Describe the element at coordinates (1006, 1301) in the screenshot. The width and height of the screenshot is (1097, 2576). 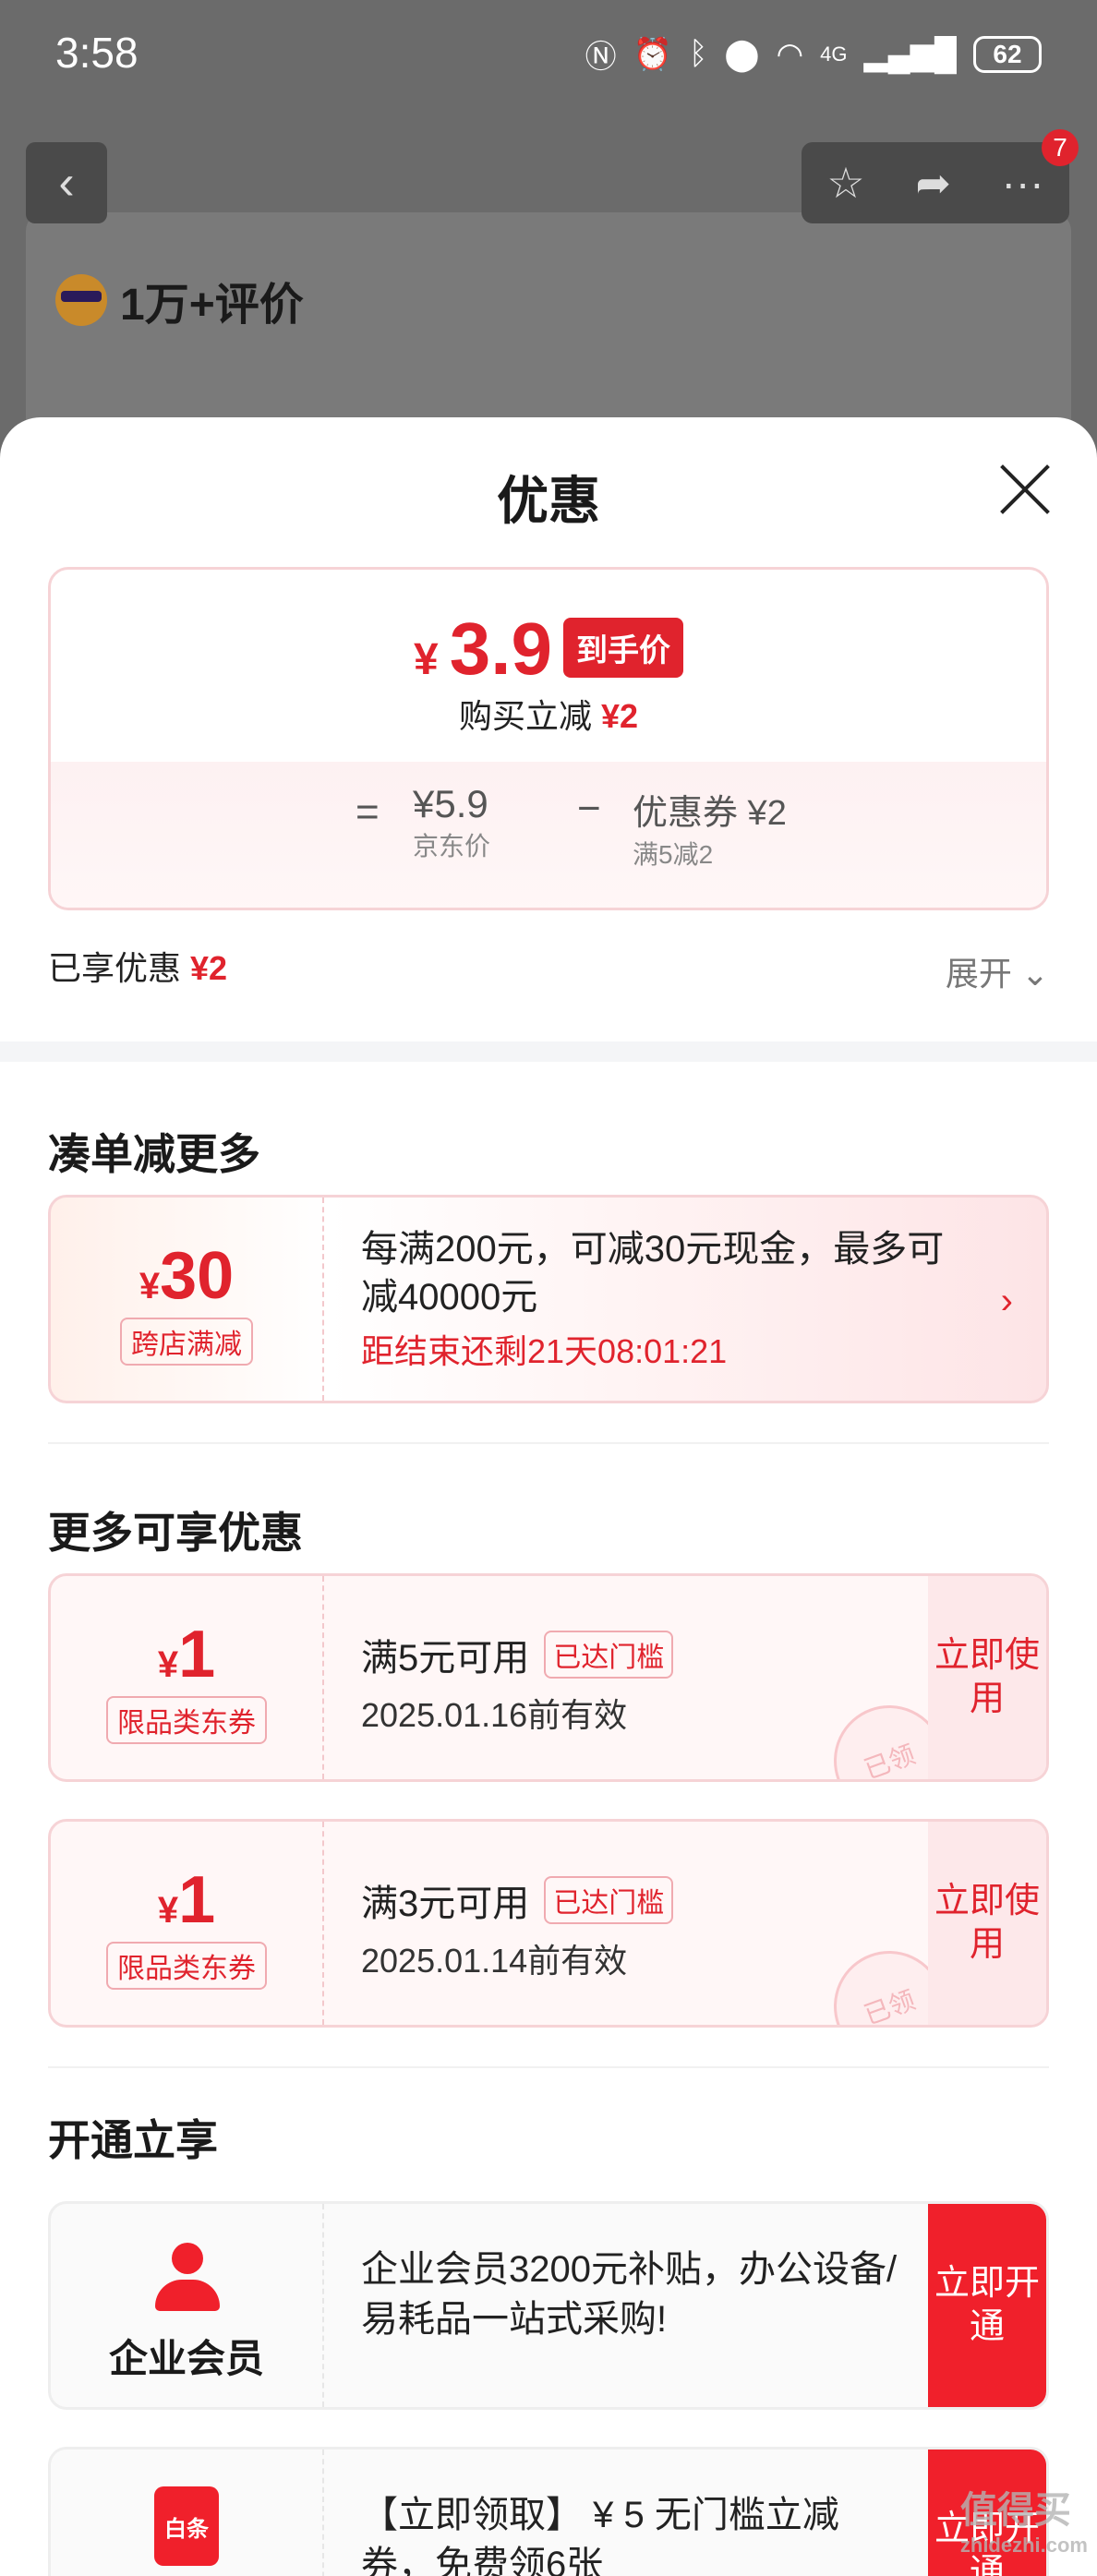
I see `chevron-right-icon: ›` at that location.